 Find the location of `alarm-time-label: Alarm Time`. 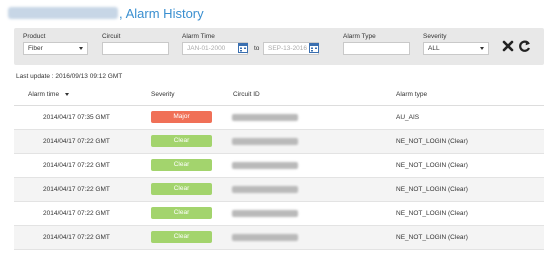

alarm-time-label: Alarm Time is located at coordinates (198, 36).